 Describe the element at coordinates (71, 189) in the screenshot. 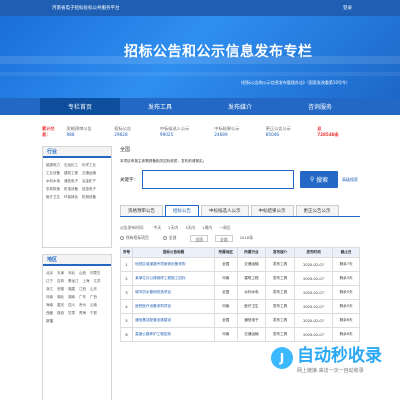

I see `industry-item: 机电设备` at that location.